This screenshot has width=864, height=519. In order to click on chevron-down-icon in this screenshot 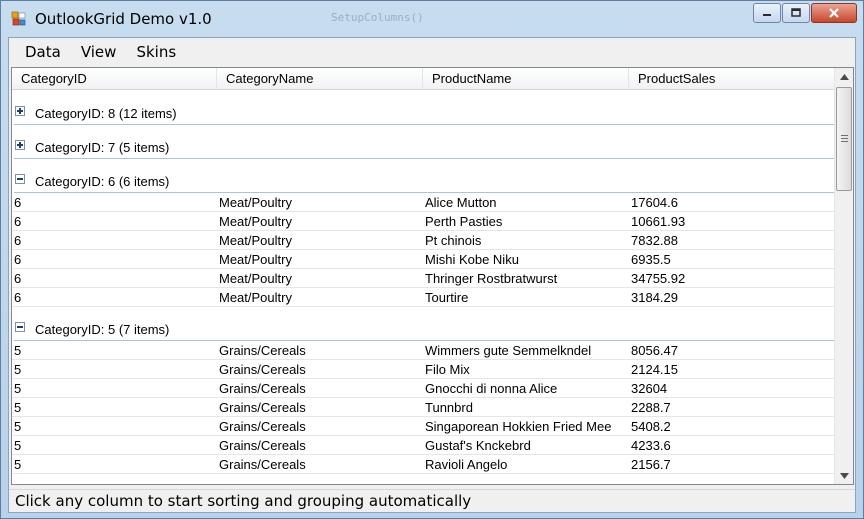, I will do `click(844, 475)`.